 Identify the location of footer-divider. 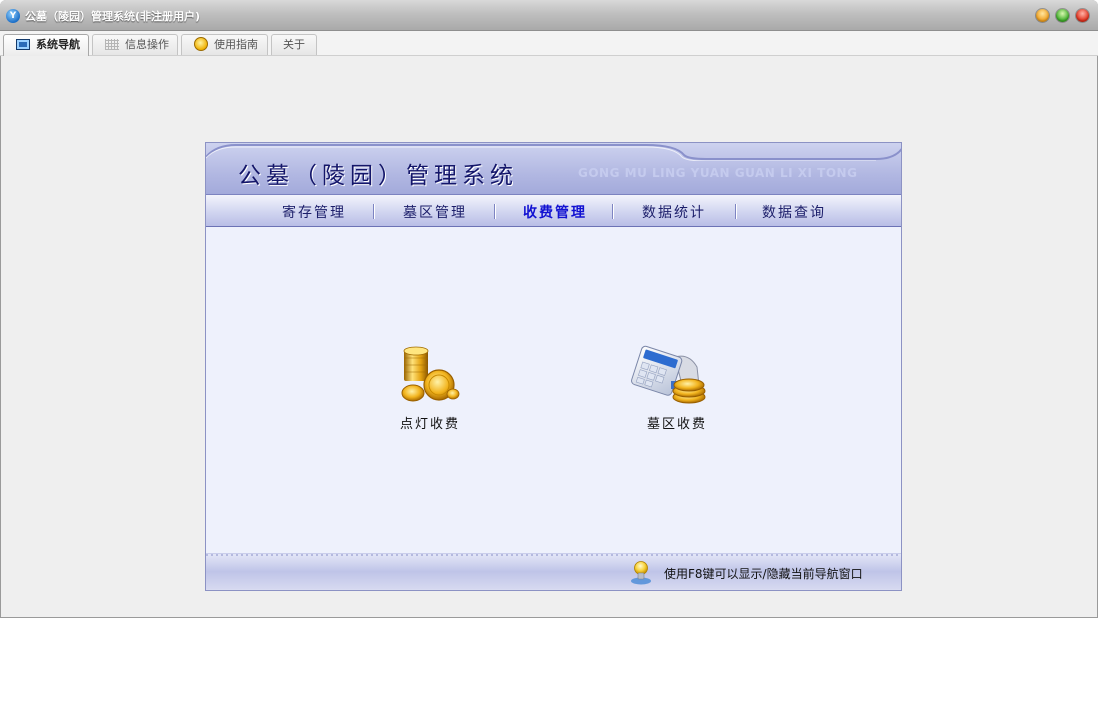
(553, 555).